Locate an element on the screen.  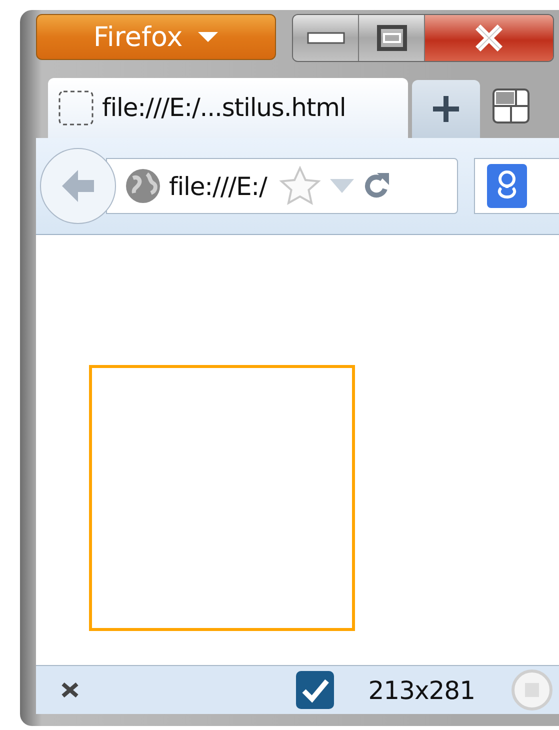
new-tab-button is located at coordinates (446, 109).